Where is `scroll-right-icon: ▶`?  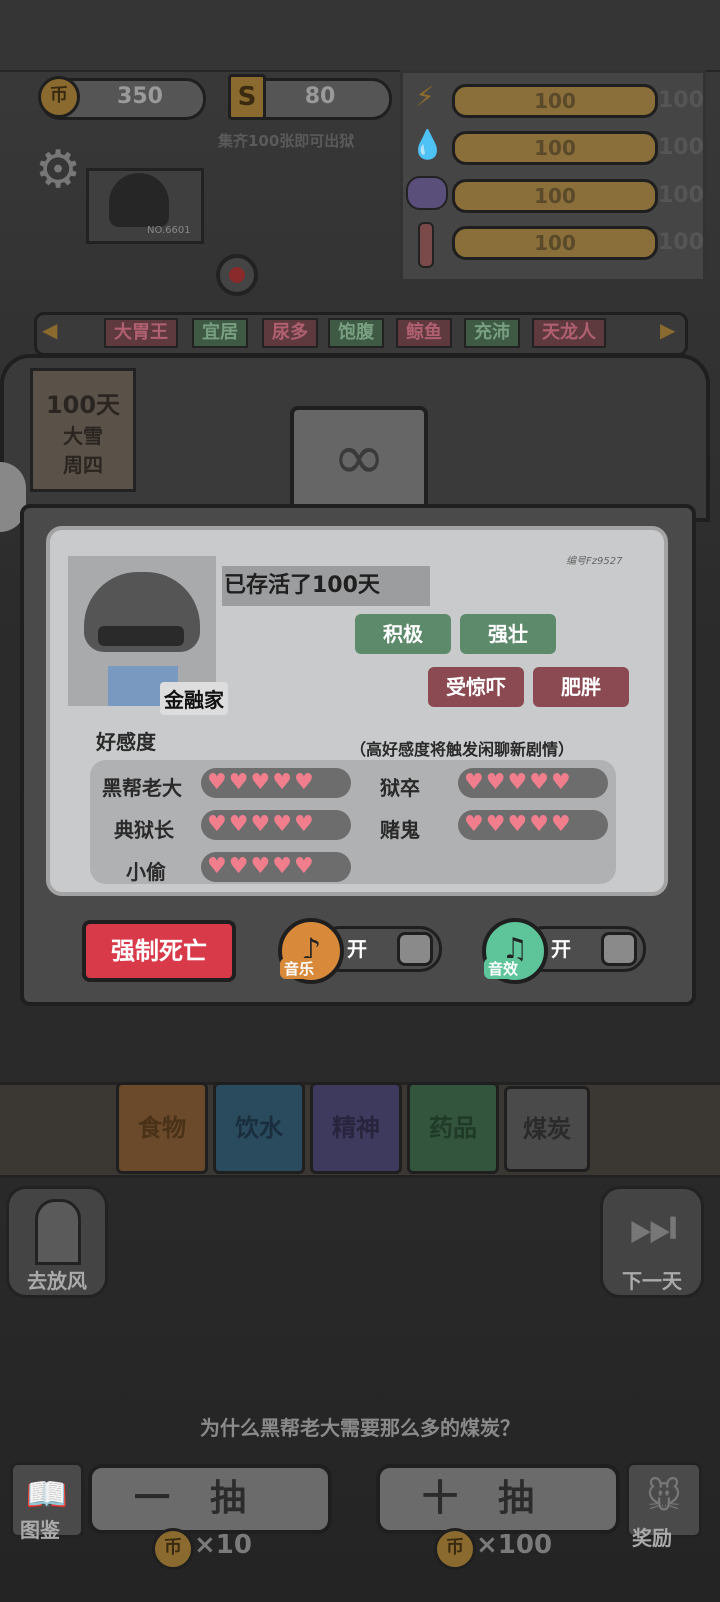
scroll-right-icon: ▶ is located at coordinates (667, 330).